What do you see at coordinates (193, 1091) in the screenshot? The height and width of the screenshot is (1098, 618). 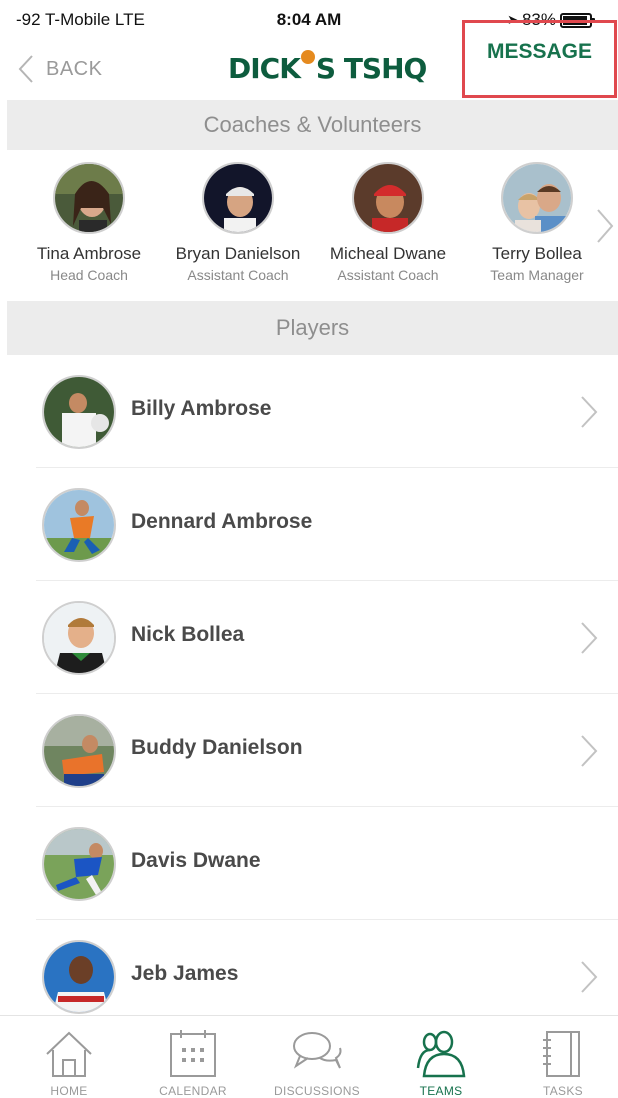 I see `tab-label: CALENDAR` at bounding box center [193, 1091].